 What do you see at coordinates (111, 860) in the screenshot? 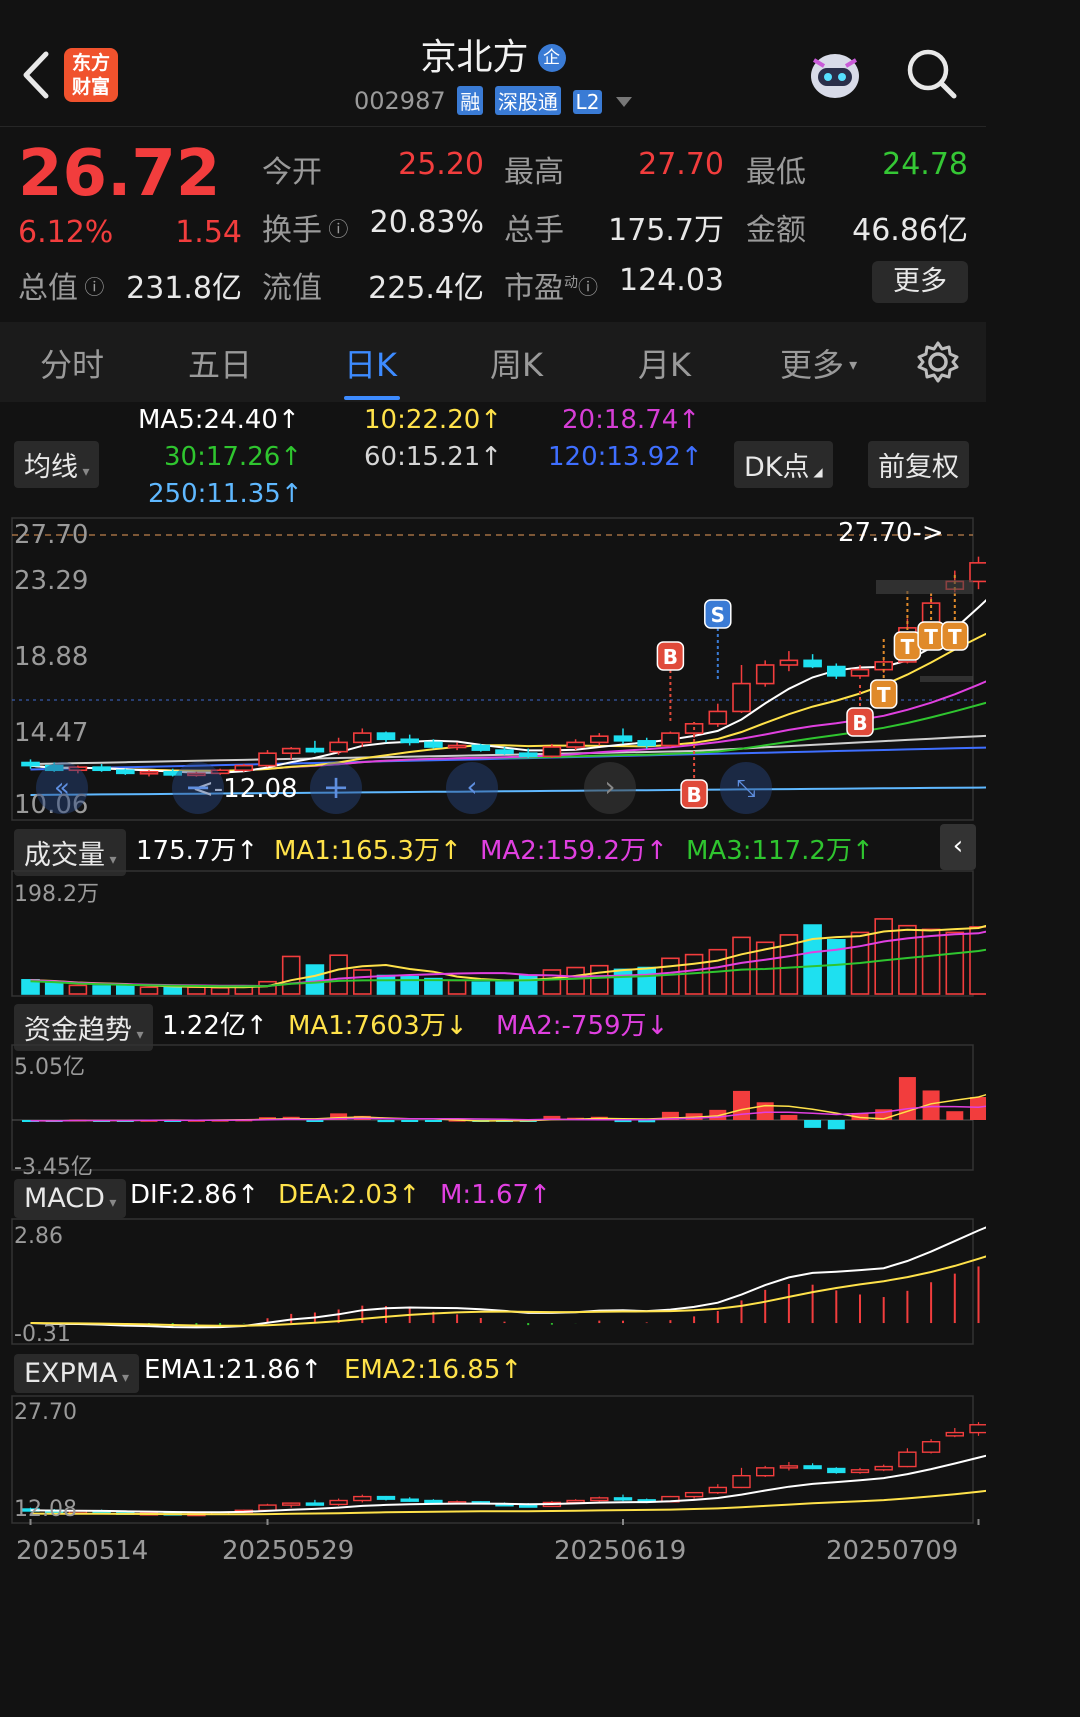
I see `caret-down-icon: ▾` at bounding box center [111, 860].